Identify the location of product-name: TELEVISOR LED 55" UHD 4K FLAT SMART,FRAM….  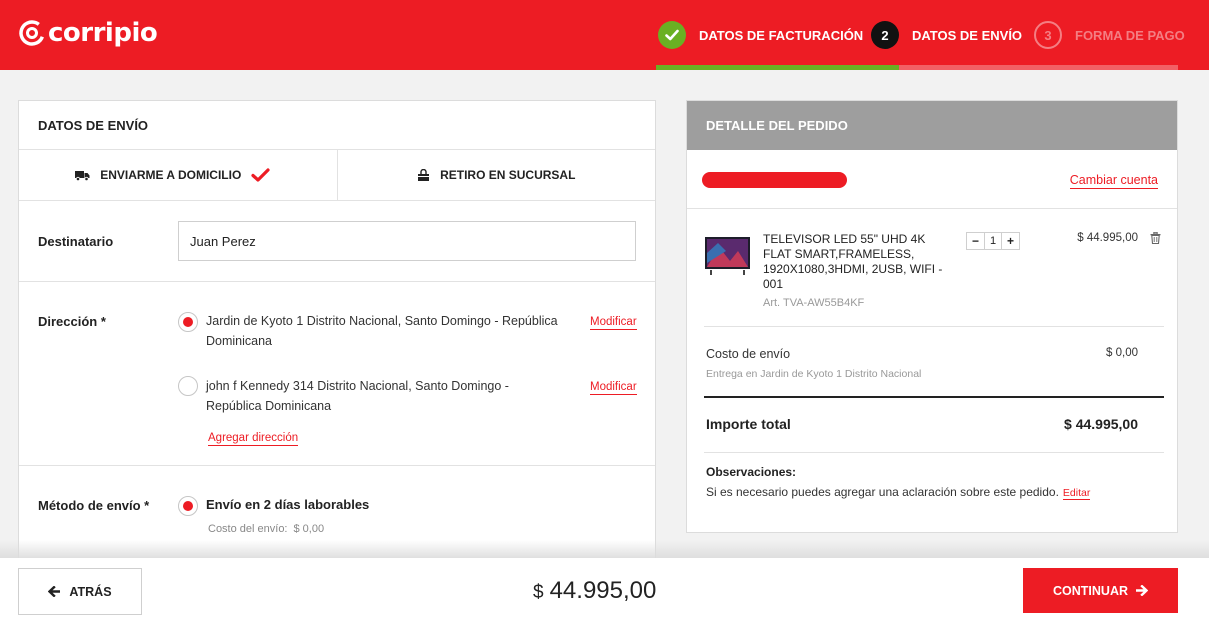
(853, 261).